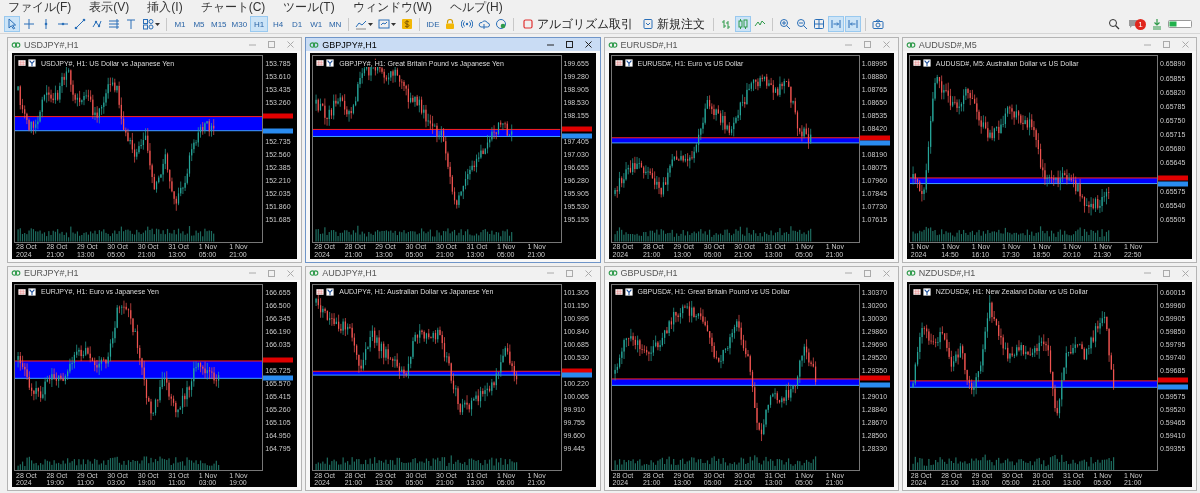 This screenshot has height=493, width=1200. I want to click on window-title: GBPUSD#,H1, so click(649, 273).